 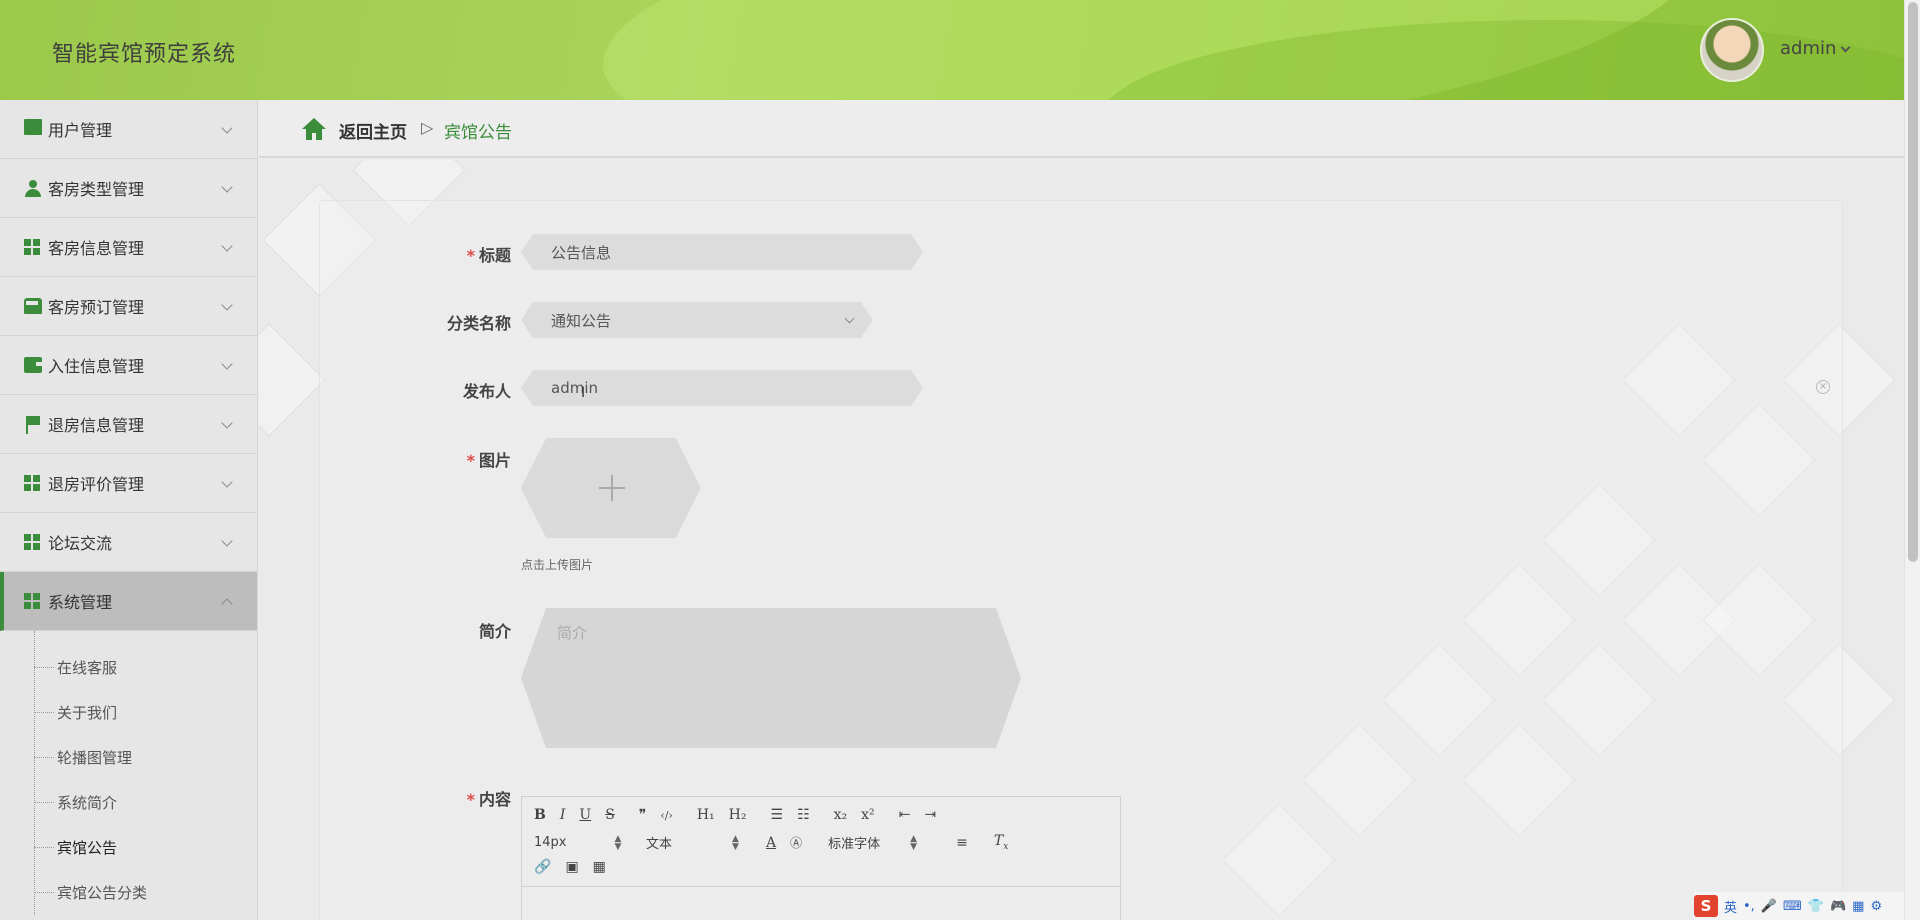 What do you see at coordinates (96, 484) in the screenshot?
I see `sidebar-item-label: 退房评价管理` at bounding box center [96, 484].